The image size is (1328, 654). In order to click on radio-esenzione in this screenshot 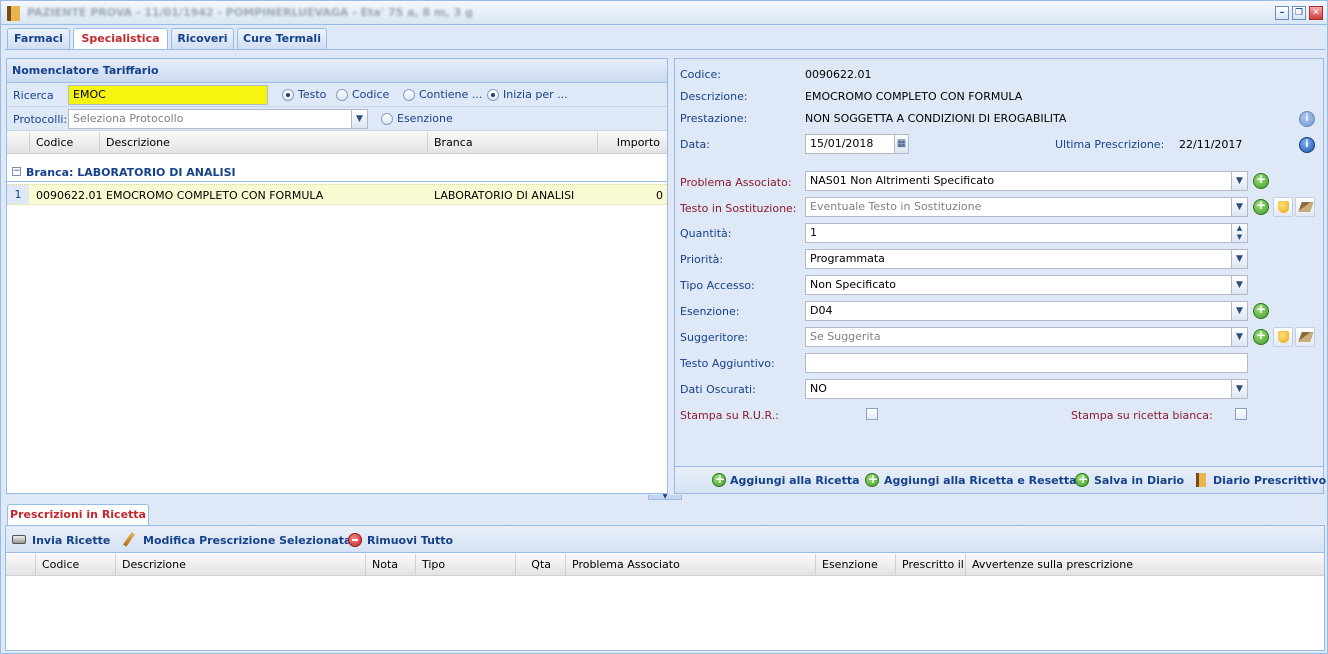, I will do `click(387, 119)`.